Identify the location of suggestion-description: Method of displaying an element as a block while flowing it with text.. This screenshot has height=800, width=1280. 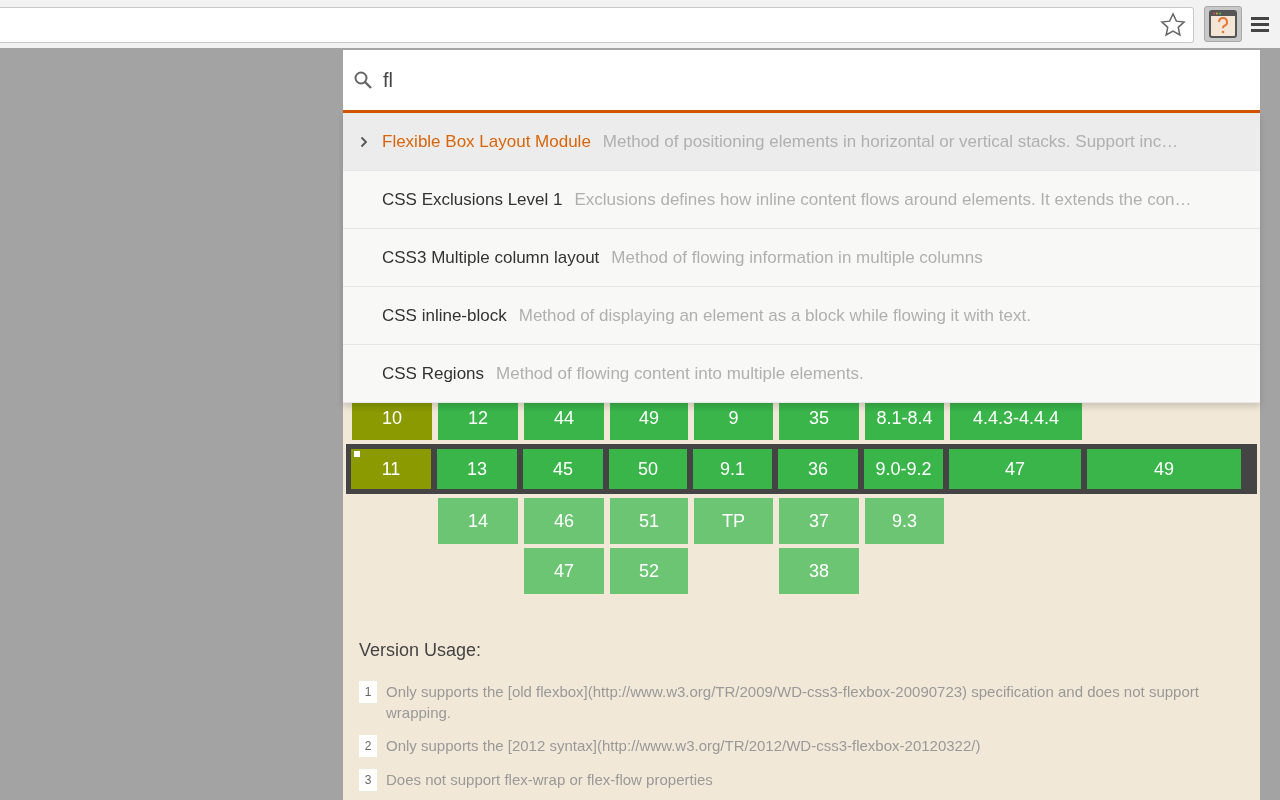
(774, 315).